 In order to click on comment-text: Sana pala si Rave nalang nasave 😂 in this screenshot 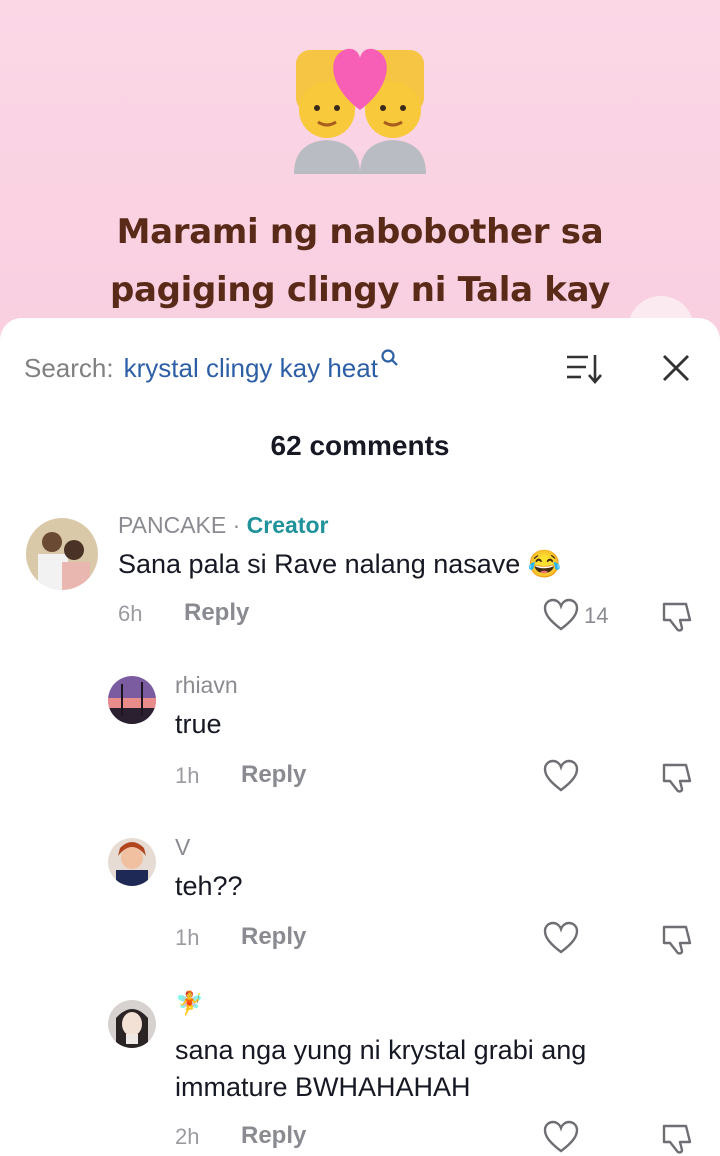, I will do `click(340, 564)`.